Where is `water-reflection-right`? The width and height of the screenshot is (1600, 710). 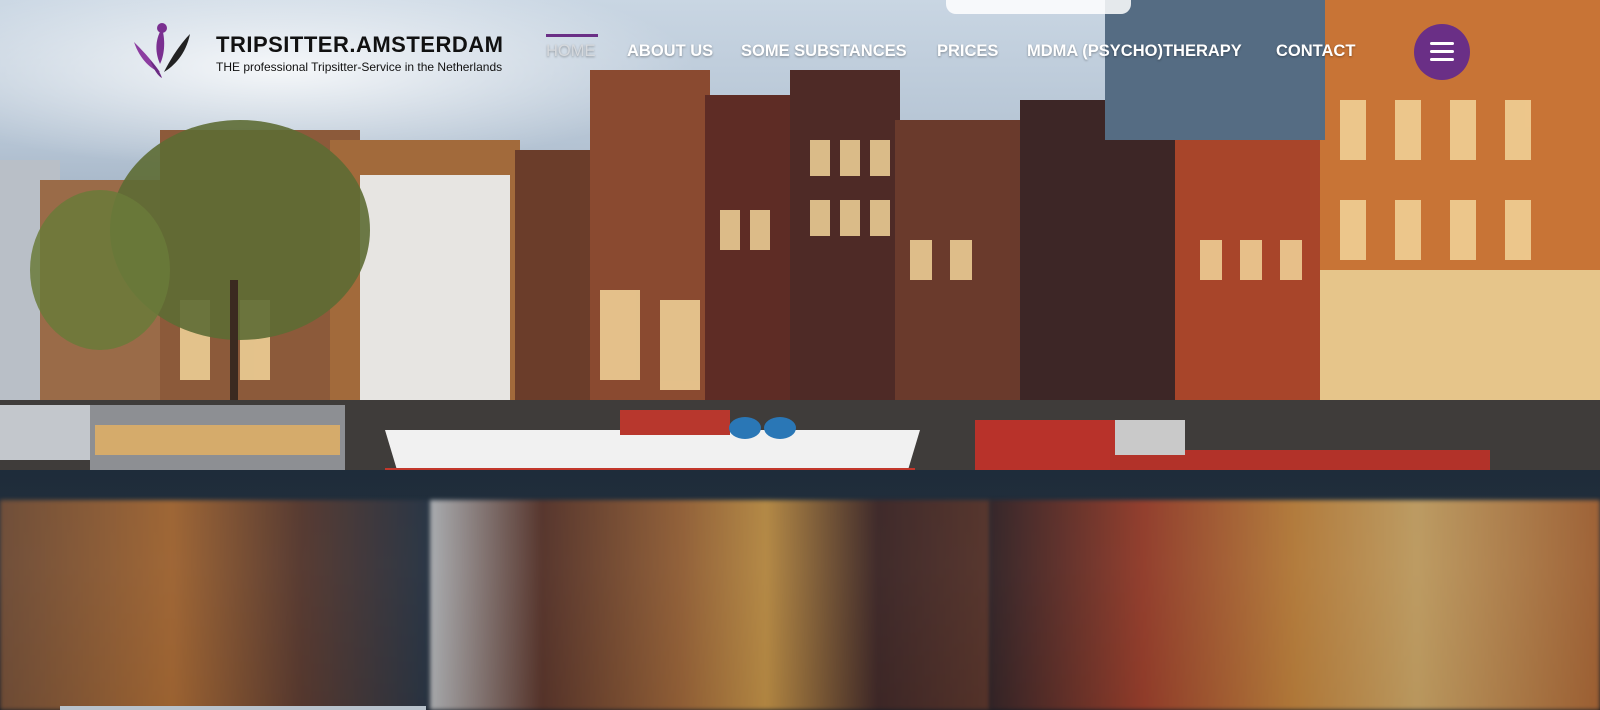 water-reflection-right is located at coordinates (1295, 605).